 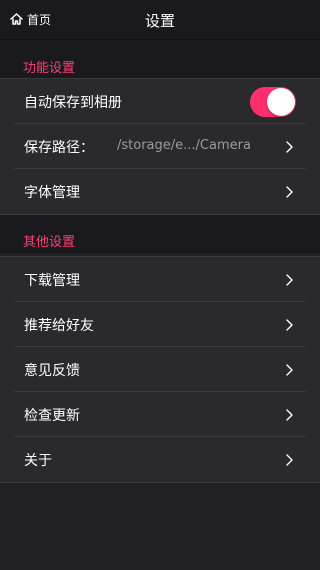 I want to click on list-item-check-update: 检查更新, so click(x=160, y=414).